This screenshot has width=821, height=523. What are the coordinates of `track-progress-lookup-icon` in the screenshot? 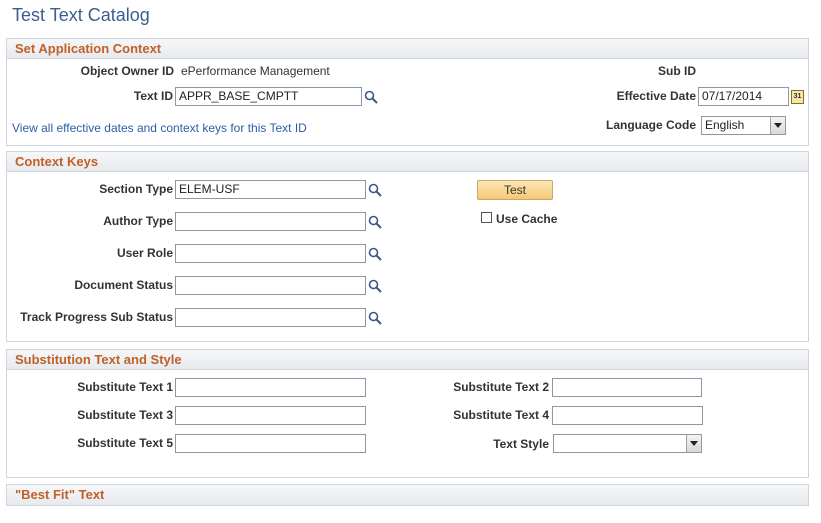 It's located at (375, 318).